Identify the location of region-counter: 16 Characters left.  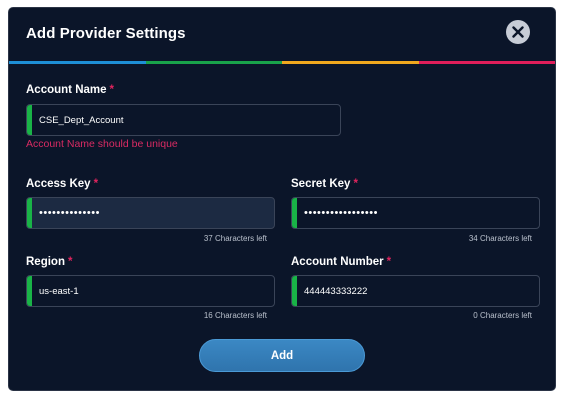
(235, 315).